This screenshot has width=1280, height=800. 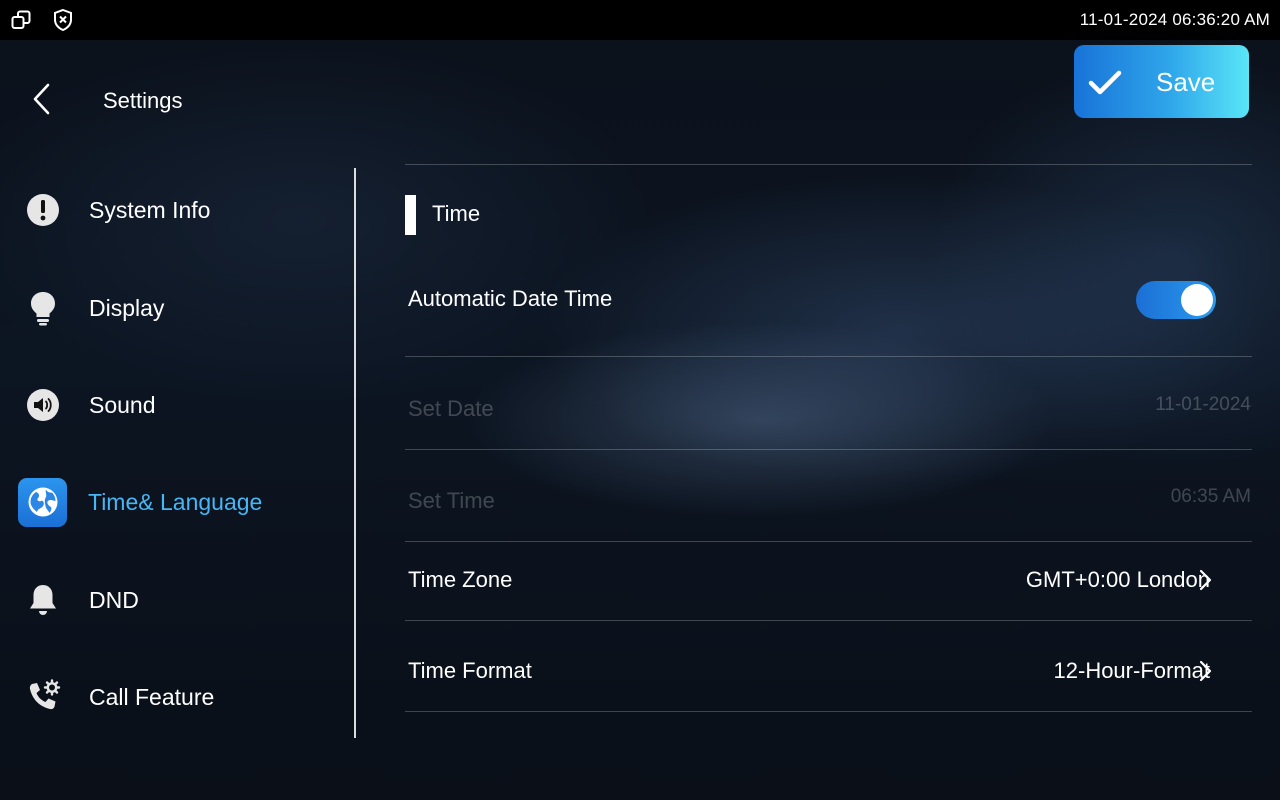 What do you see at coordinates (42, 502) in the screenshot?
I see `globe-icon` at bounding box center [42, 502].